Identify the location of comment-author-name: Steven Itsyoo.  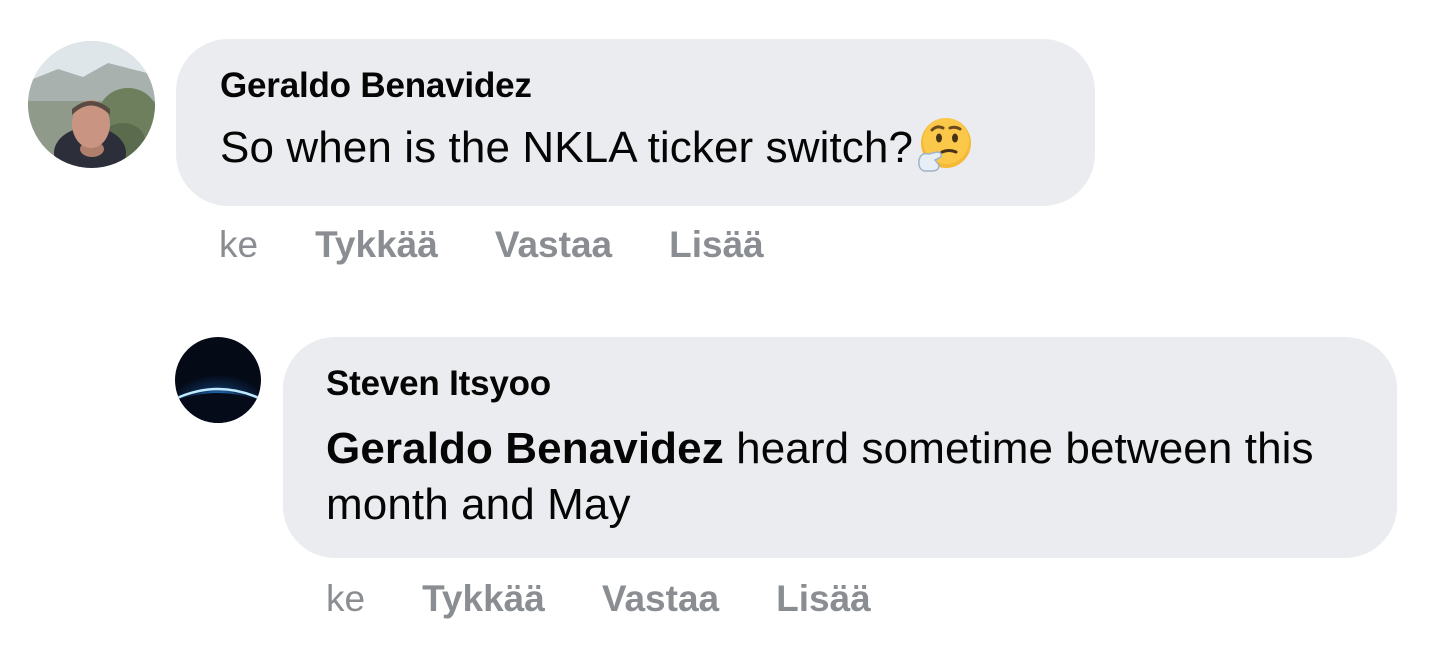
(841, 384).